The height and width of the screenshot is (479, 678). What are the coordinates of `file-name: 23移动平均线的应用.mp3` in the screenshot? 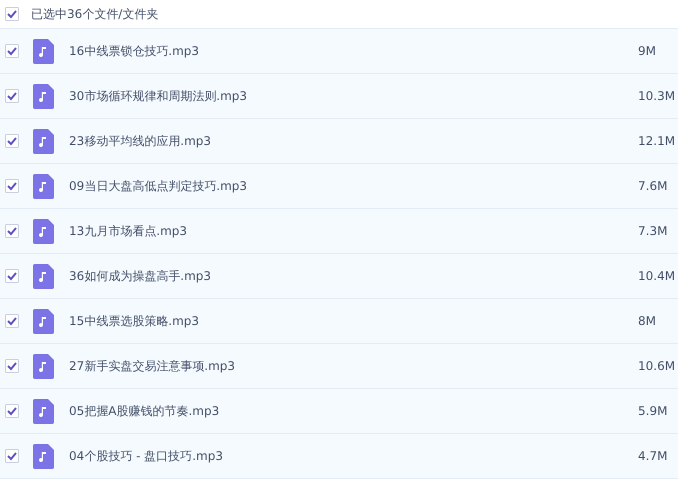 It's located at (140, 141).